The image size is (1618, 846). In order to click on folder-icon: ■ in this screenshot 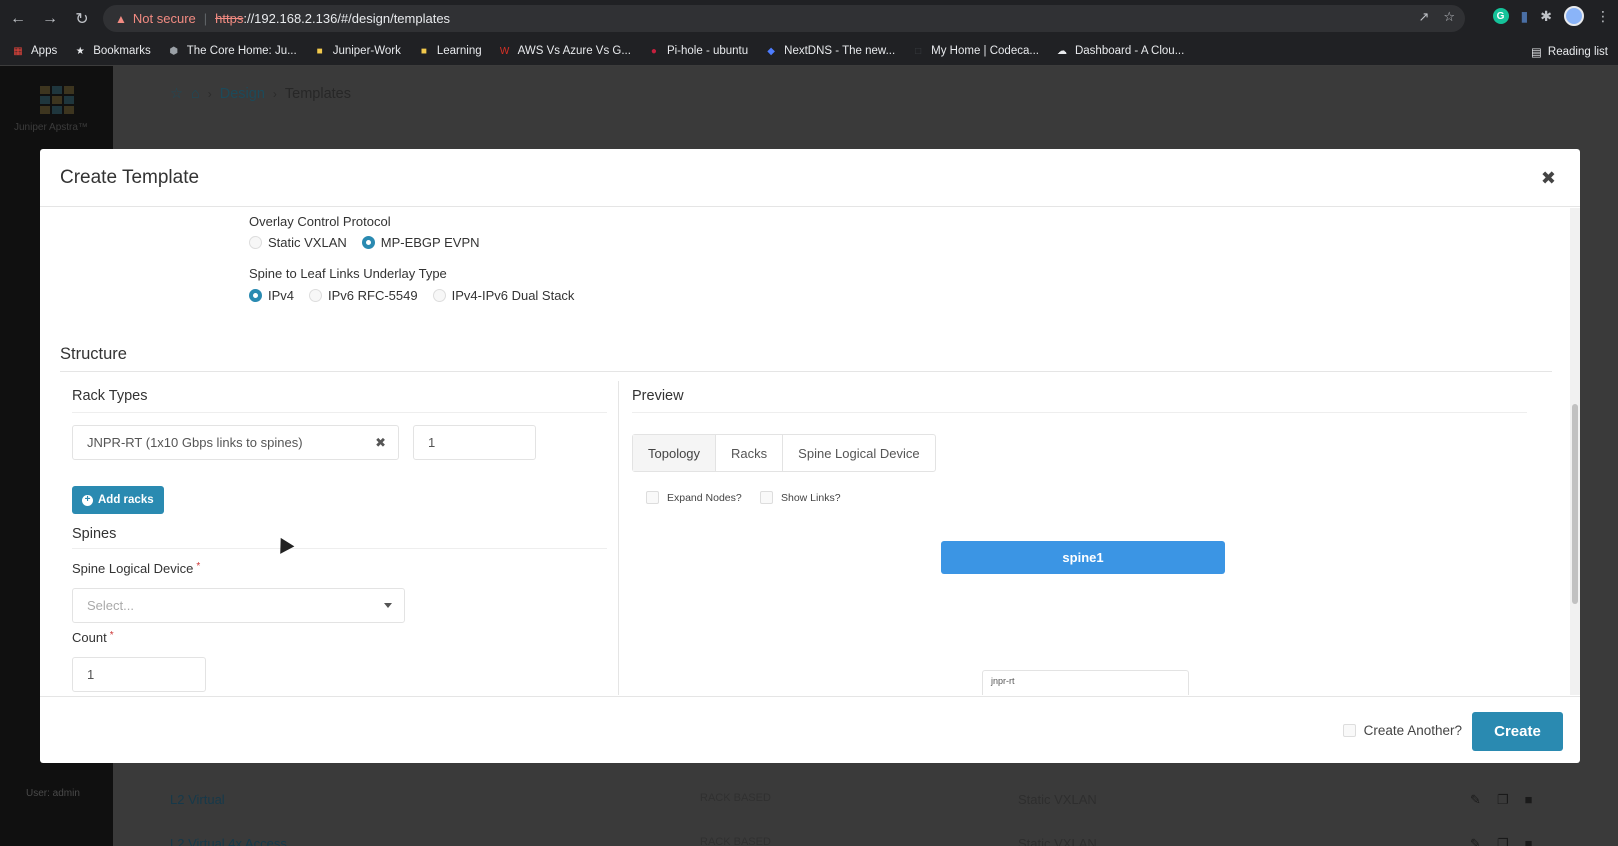, I will do `click(319, 51)`.